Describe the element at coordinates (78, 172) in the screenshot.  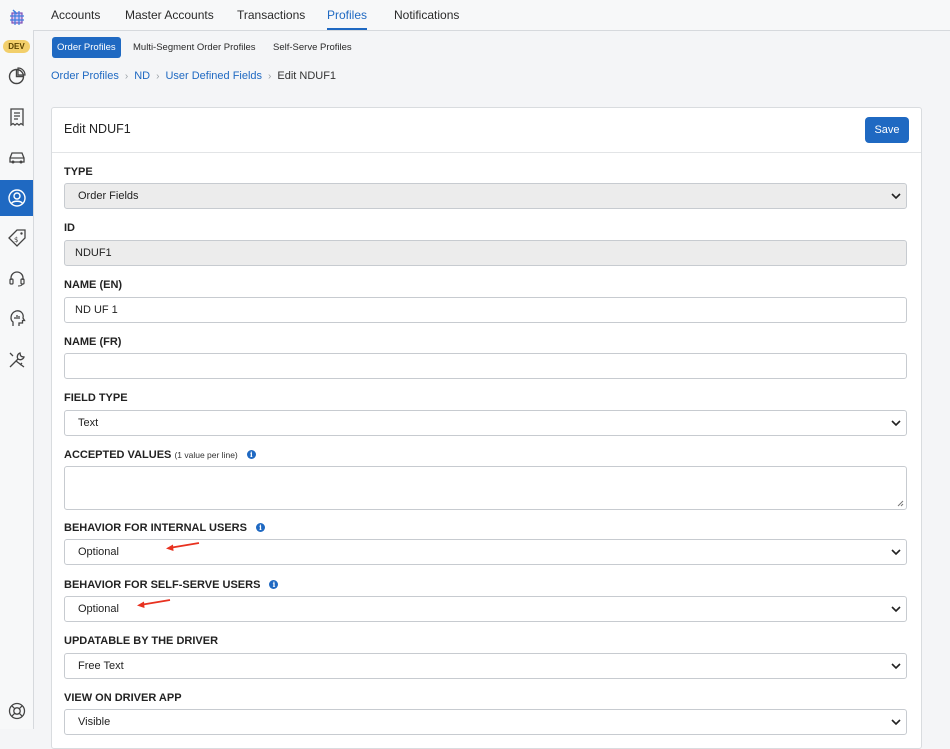
I see `type-label: TYPE` at that location.